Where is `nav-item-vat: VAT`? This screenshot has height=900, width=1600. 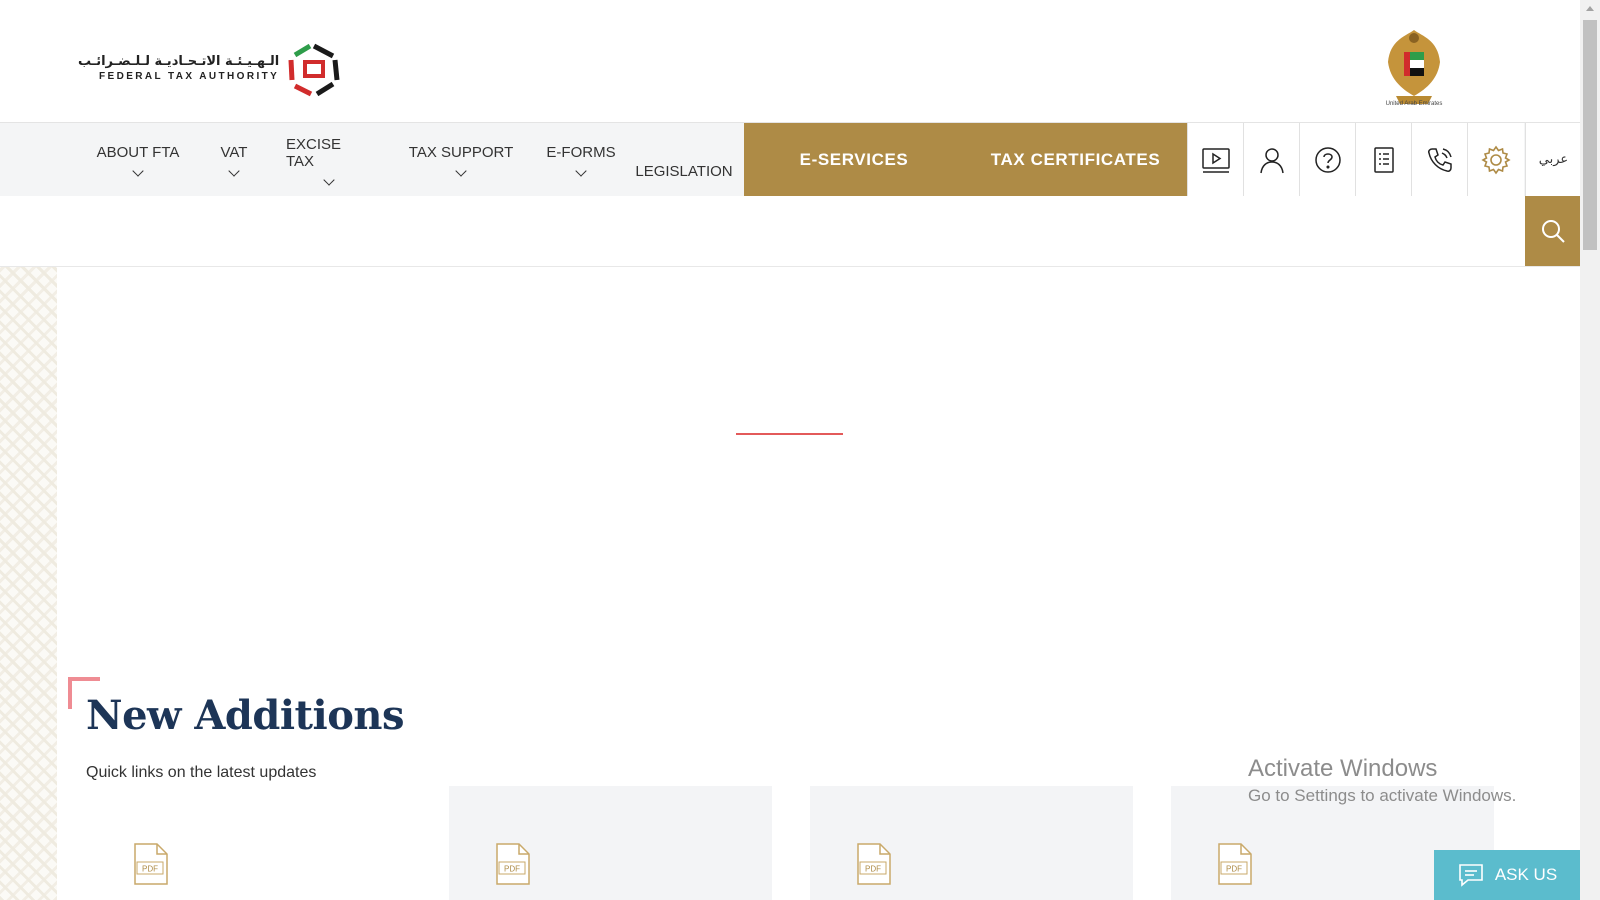
nav-item-vat: VAT is located at coordinates (234, 159).